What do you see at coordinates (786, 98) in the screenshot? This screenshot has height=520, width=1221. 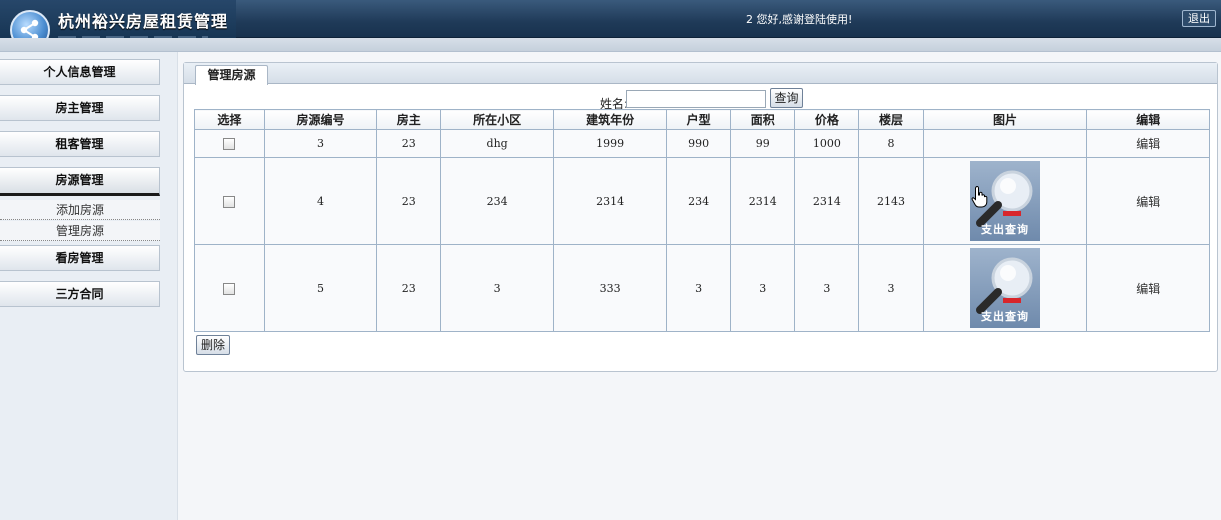 I see `search-button: 查询` at bounding box center [786, 98].